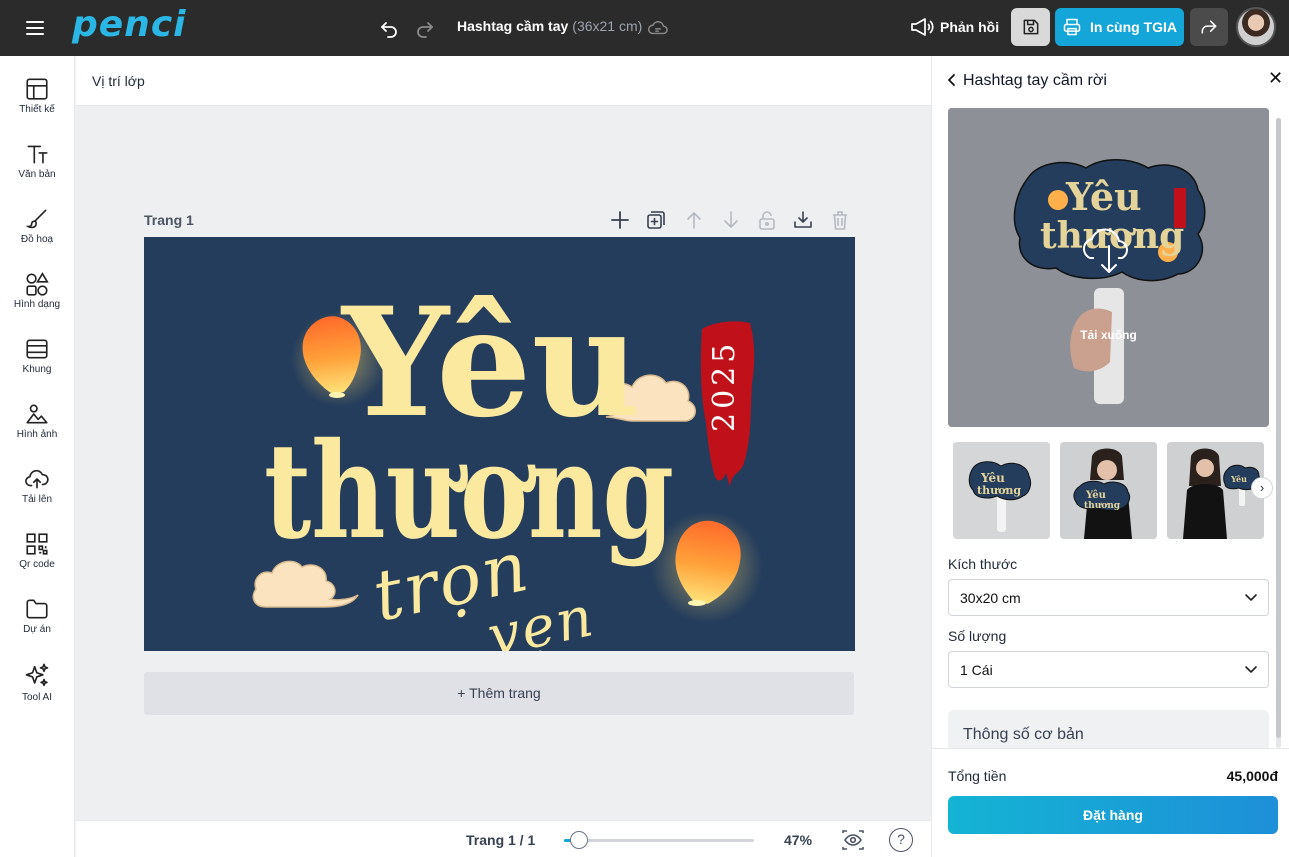 The image size is (1289, 857). What do you see at coordinates (129, 24) in the screenshot?
I see `app-logo: penci` at bounding box center [129, 24].